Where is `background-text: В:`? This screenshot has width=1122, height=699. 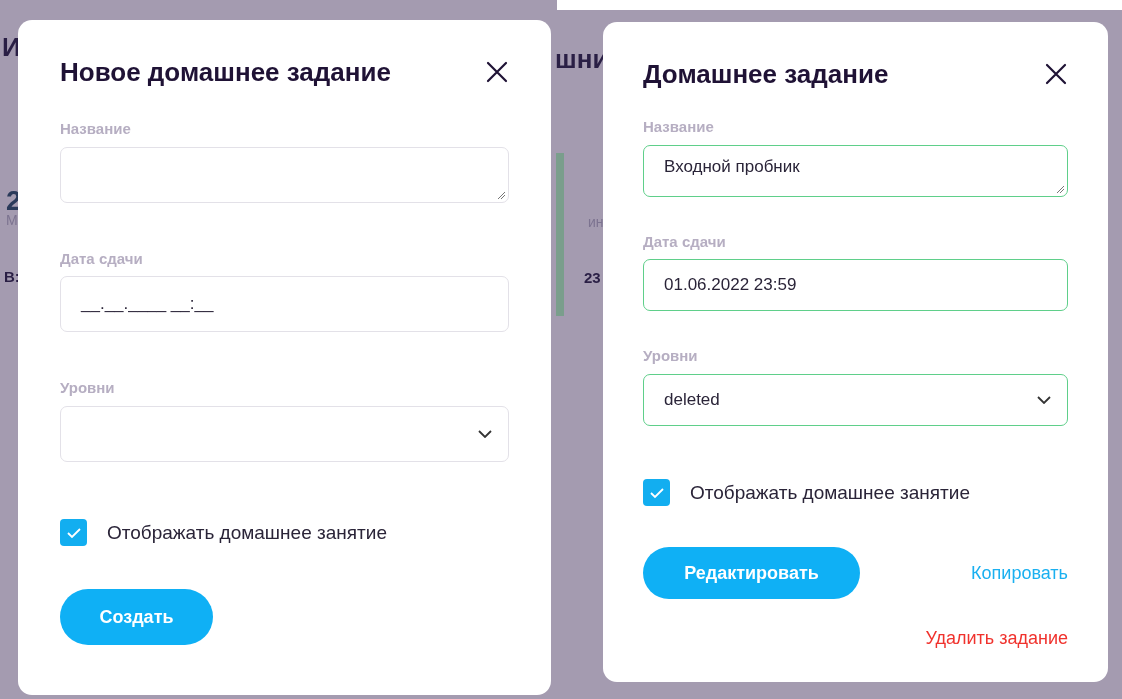 background-text: В: is located at coordinates (12, 277).